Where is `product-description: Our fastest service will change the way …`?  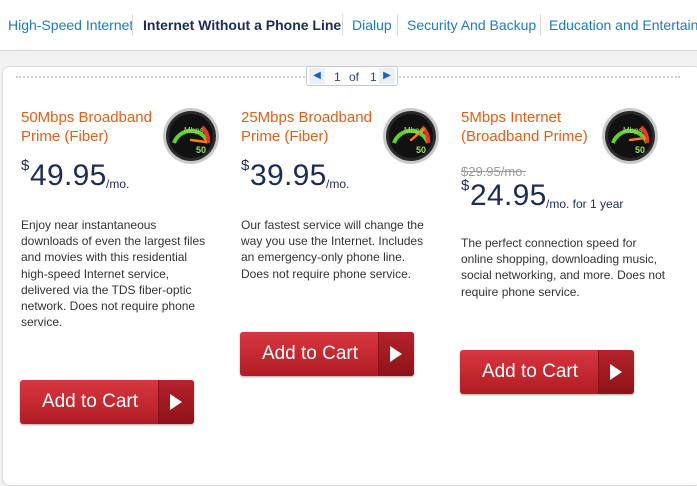 product-description: Our fastest service will change the way … is located at coordinates (332, 249).